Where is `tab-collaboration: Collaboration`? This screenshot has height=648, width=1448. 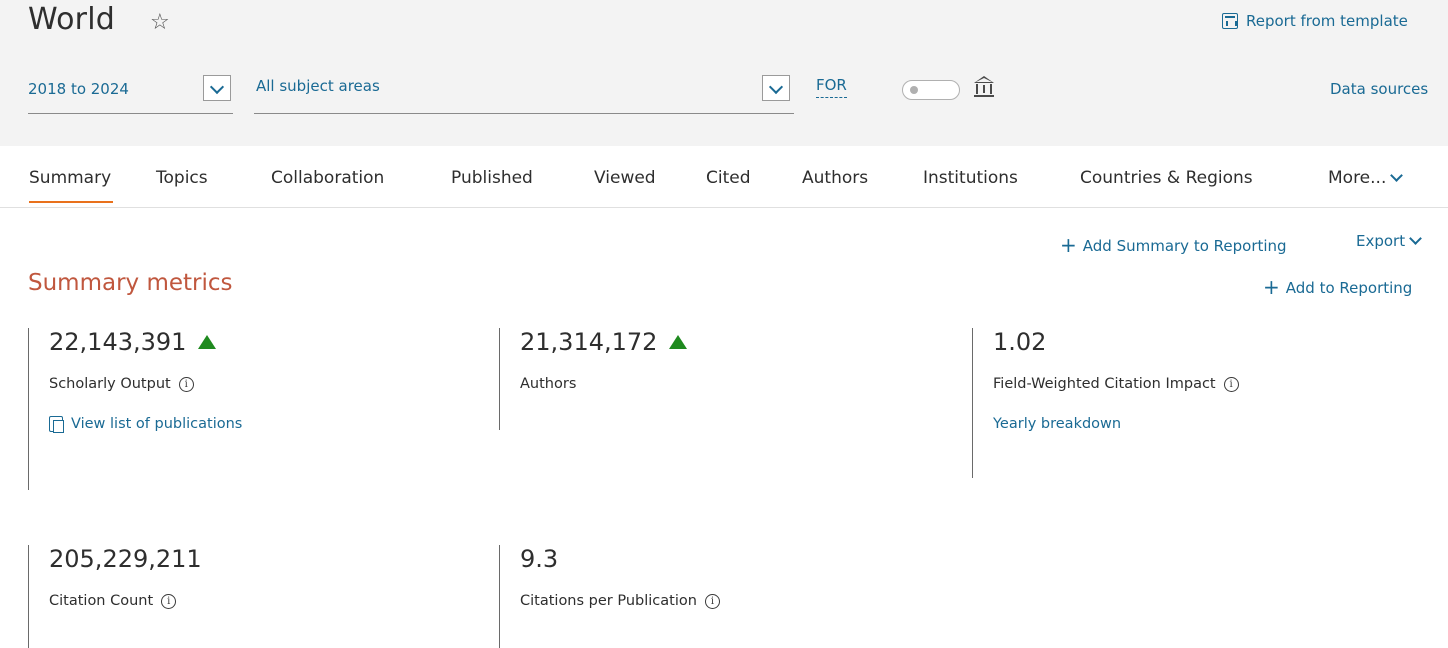 tab-collaboration: Collaboration is located at coordinates (327, 178).